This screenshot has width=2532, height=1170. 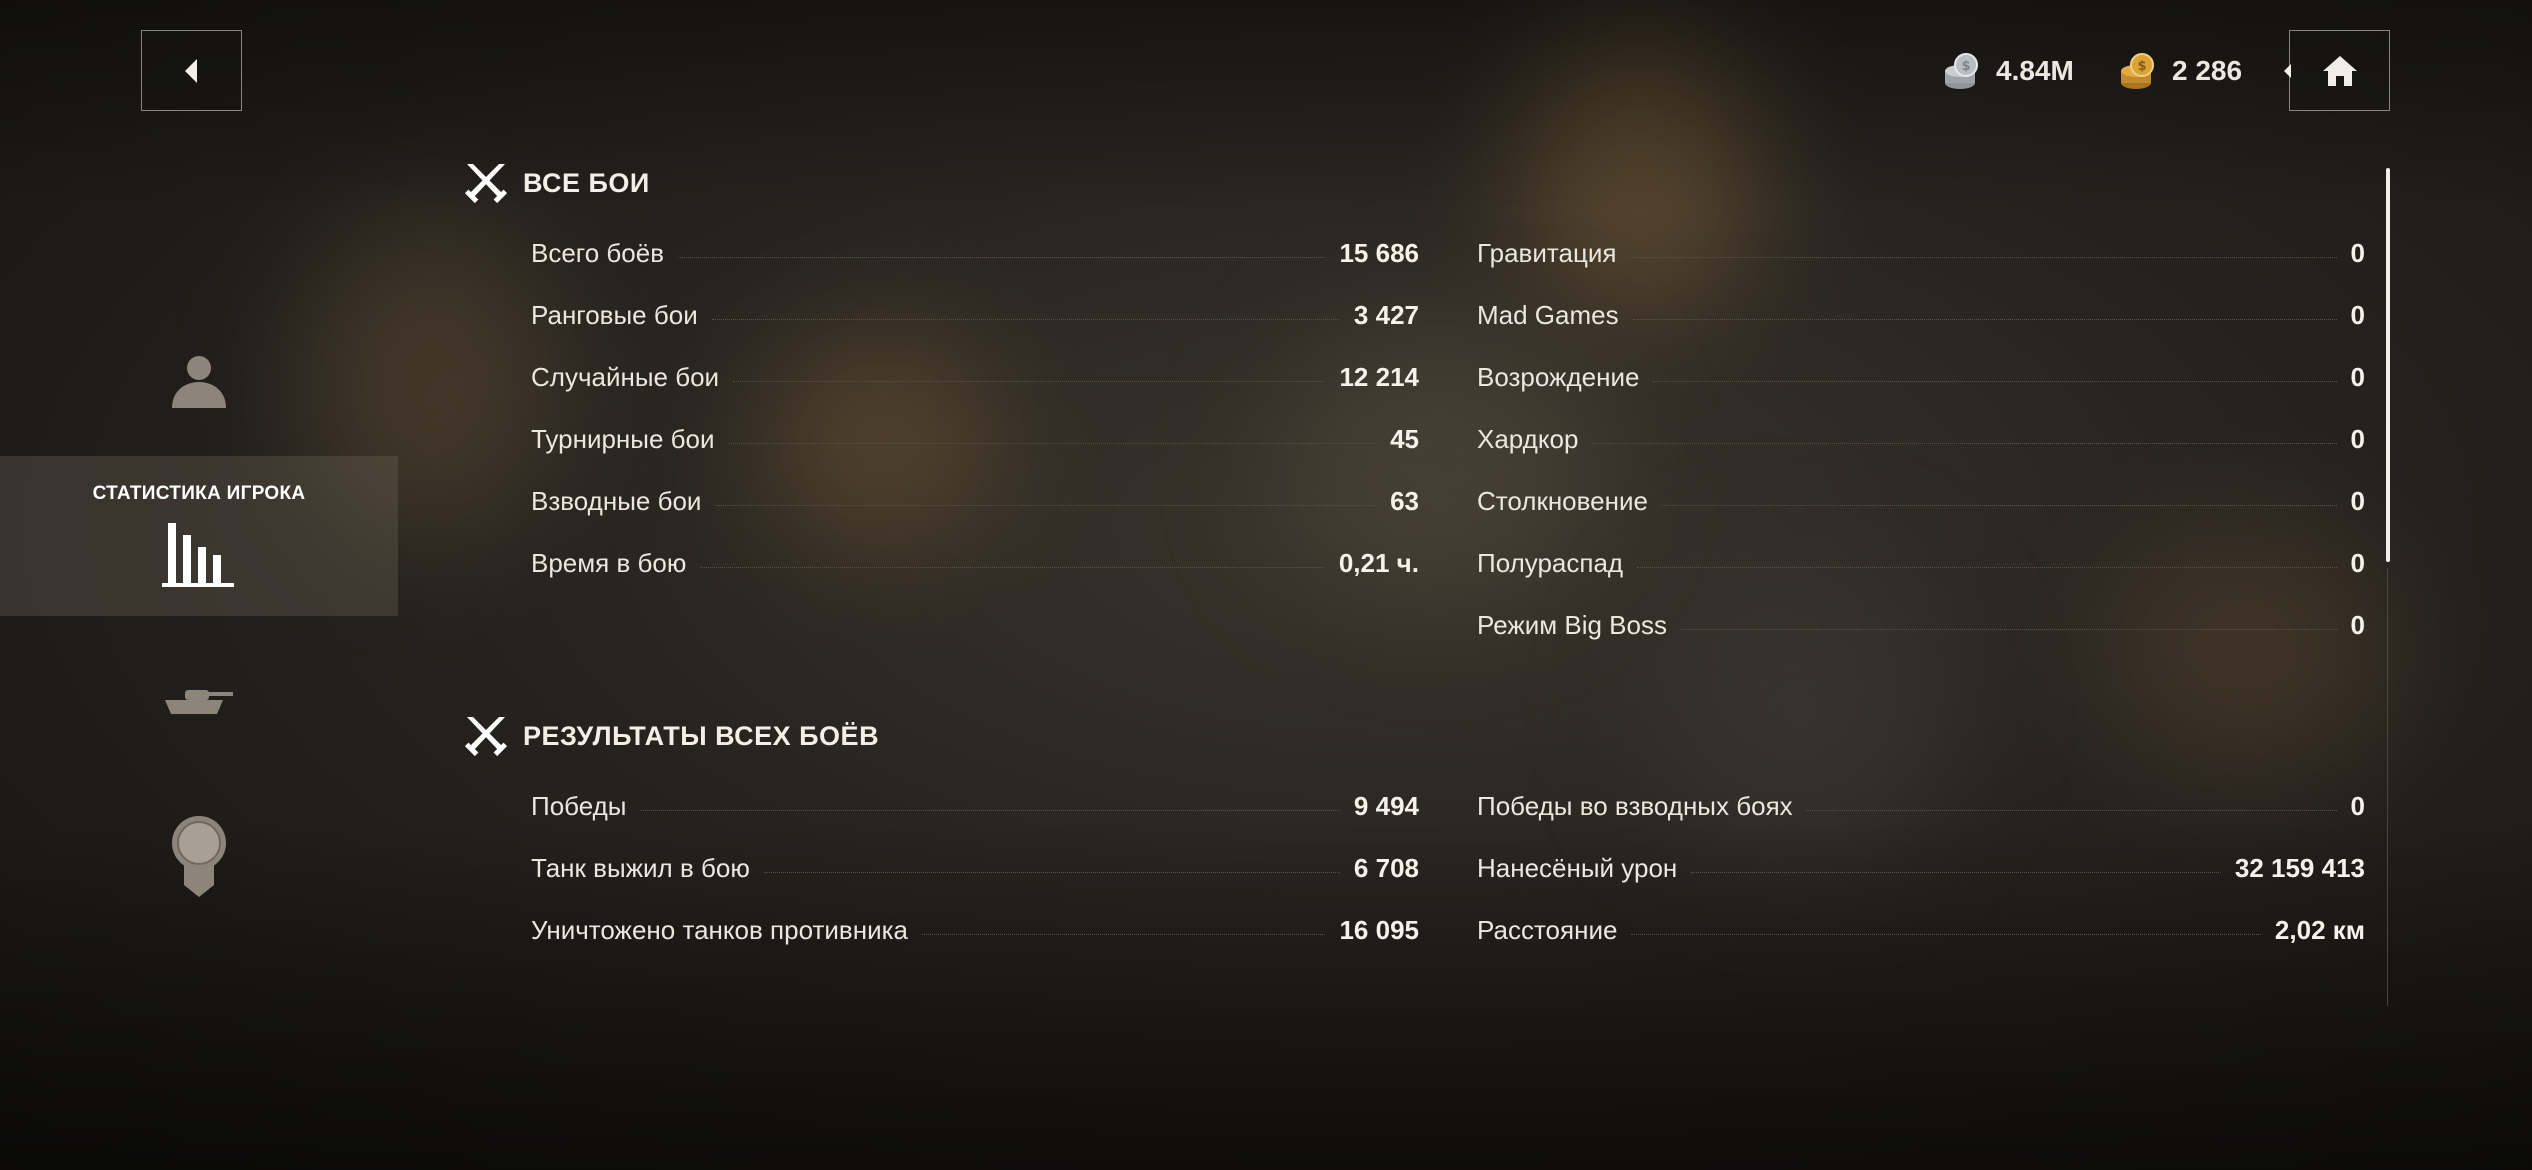 I want to click on stat-value: 6 708, so click(x=1386, y=867).